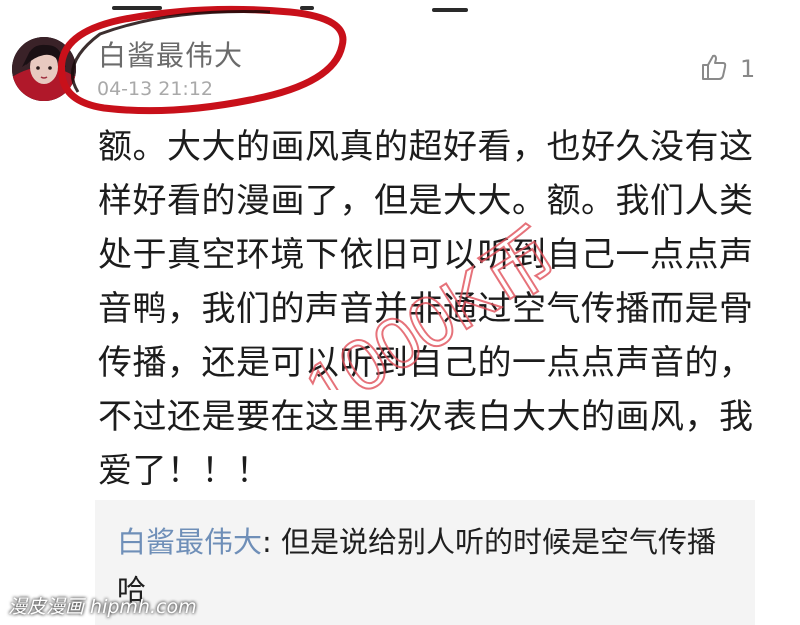 Image resolution: width=800 pixels, height=625 pixels. I want to click on avatar, so click(44, 69).